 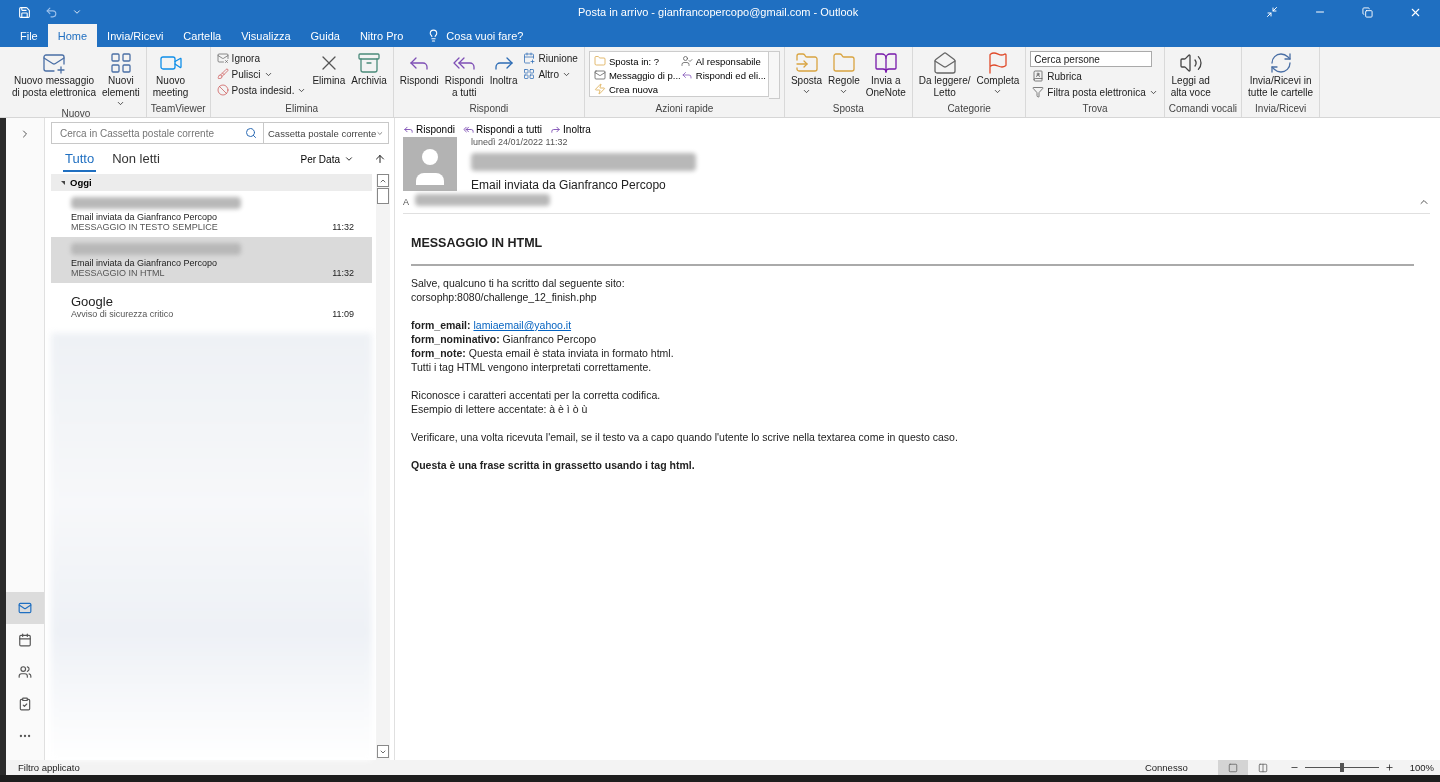 I want to click on ribbon-button: Sposta, so click(x=806, y=73).